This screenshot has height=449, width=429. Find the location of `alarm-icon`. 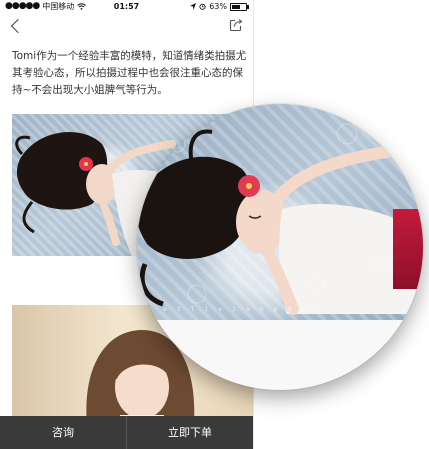

alarm-icon is located at coordinates (202, 6).